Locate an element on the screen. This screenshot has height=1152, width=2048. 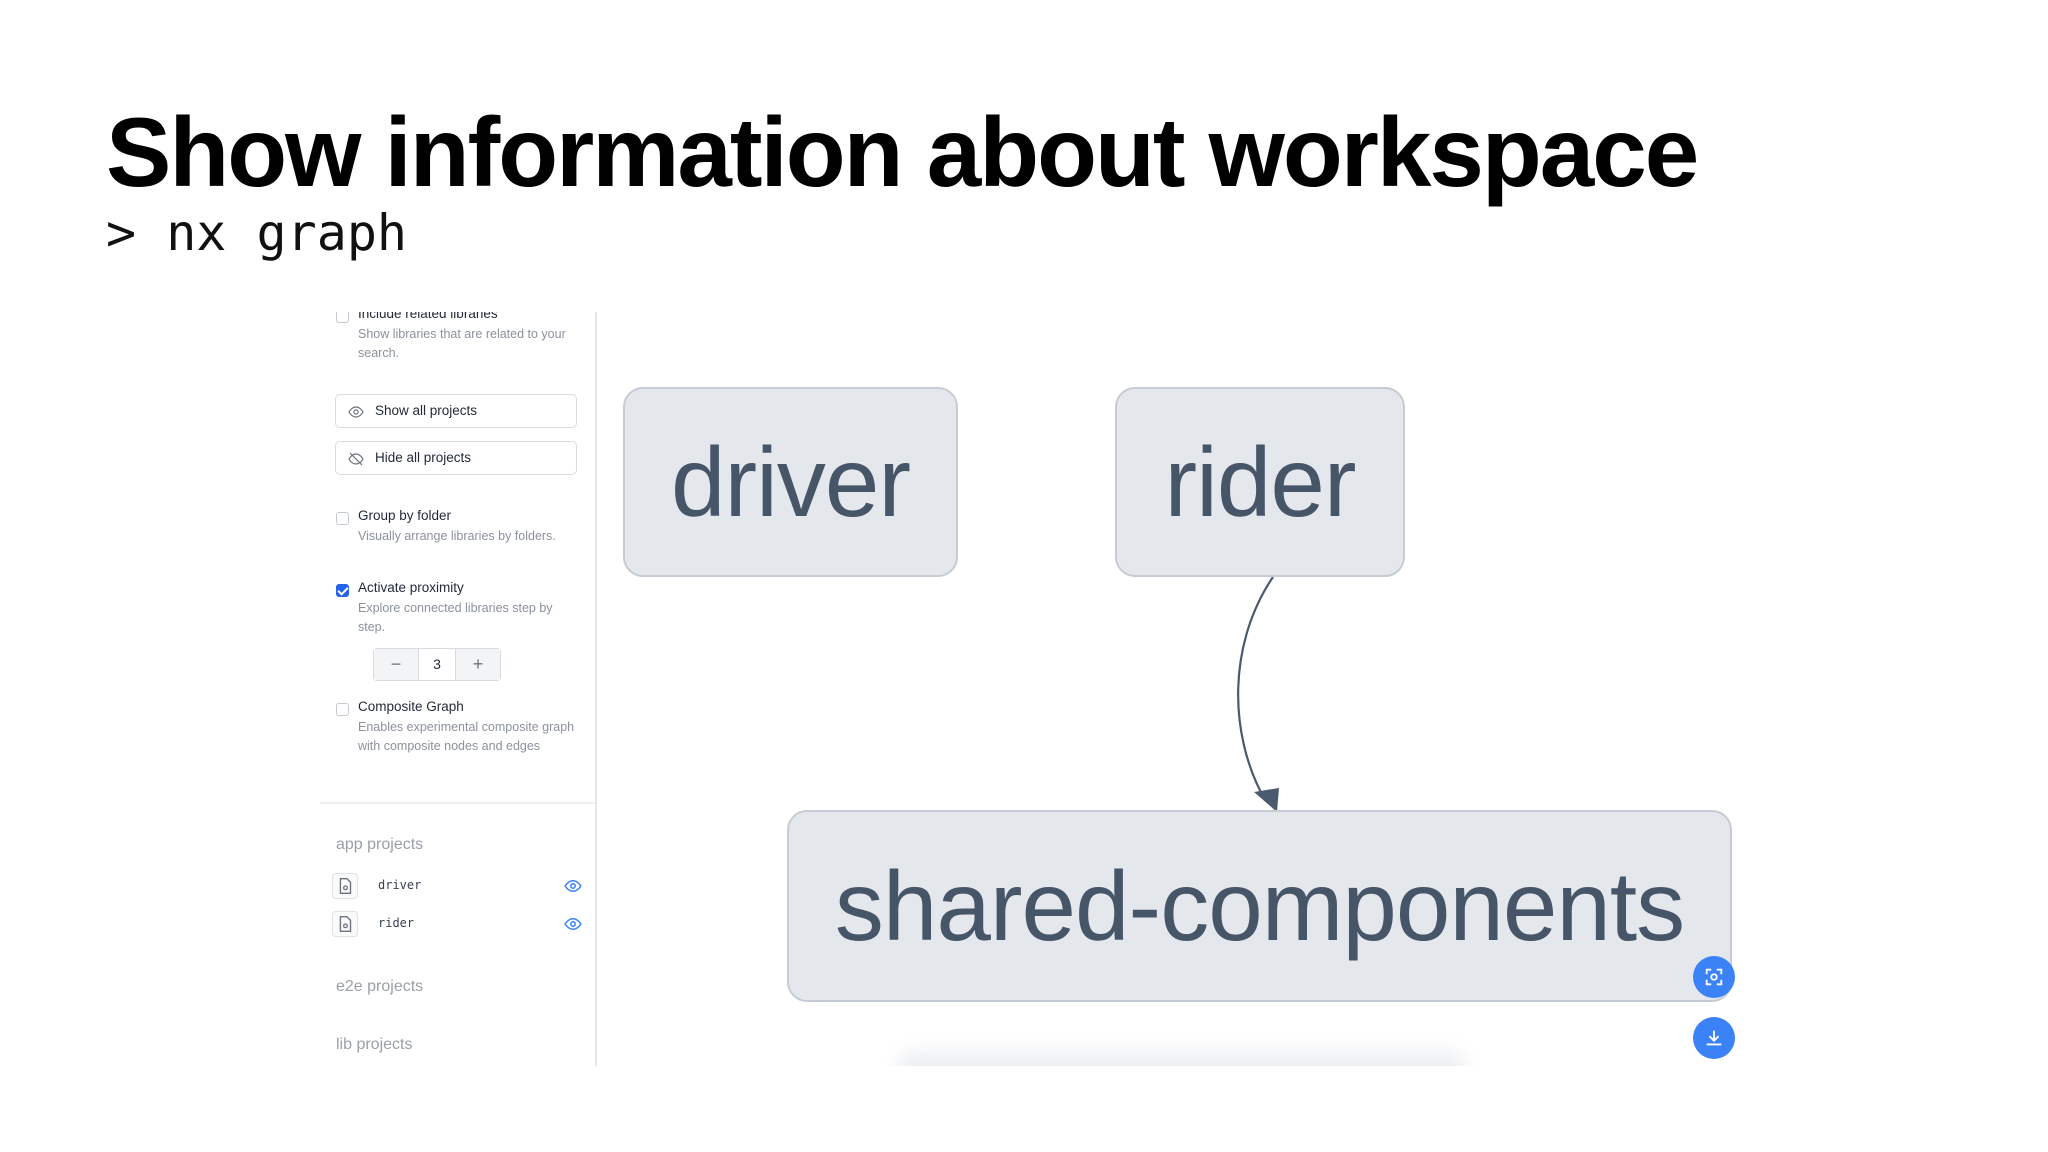
node-label: driver is located at coordinates (790, 481).